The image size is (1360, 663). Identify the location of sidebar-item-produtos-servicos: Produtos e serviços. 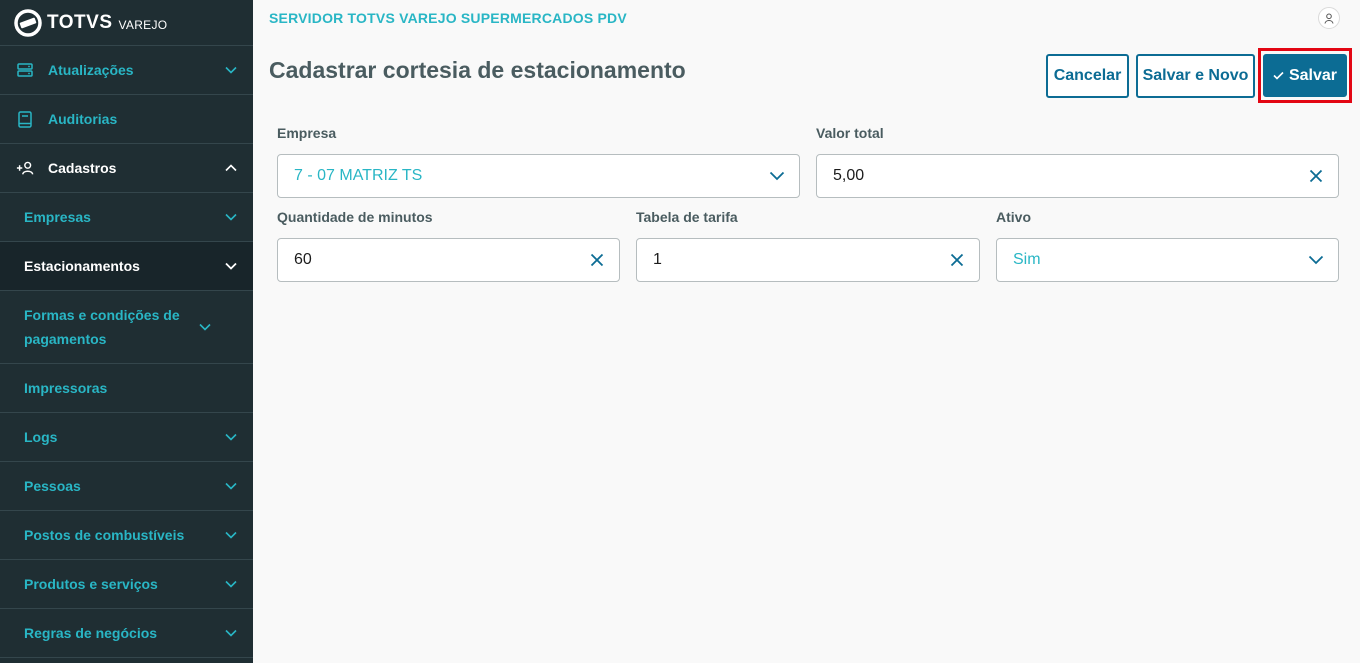
(126, 584).